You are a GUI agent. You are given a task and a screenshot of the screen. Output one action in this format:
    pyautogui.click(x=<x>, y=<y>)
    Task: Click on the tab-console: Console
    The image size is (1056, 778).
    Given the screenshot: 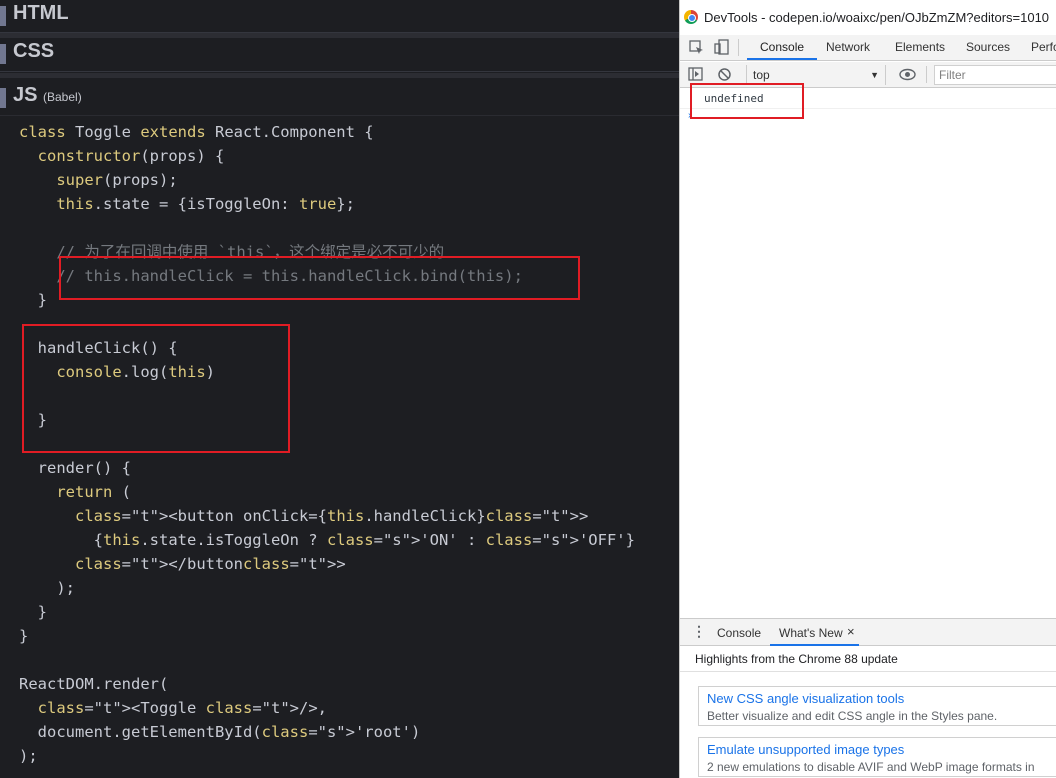 What is the action you would take?
    pyautogui.click(x=782, y=47)
    